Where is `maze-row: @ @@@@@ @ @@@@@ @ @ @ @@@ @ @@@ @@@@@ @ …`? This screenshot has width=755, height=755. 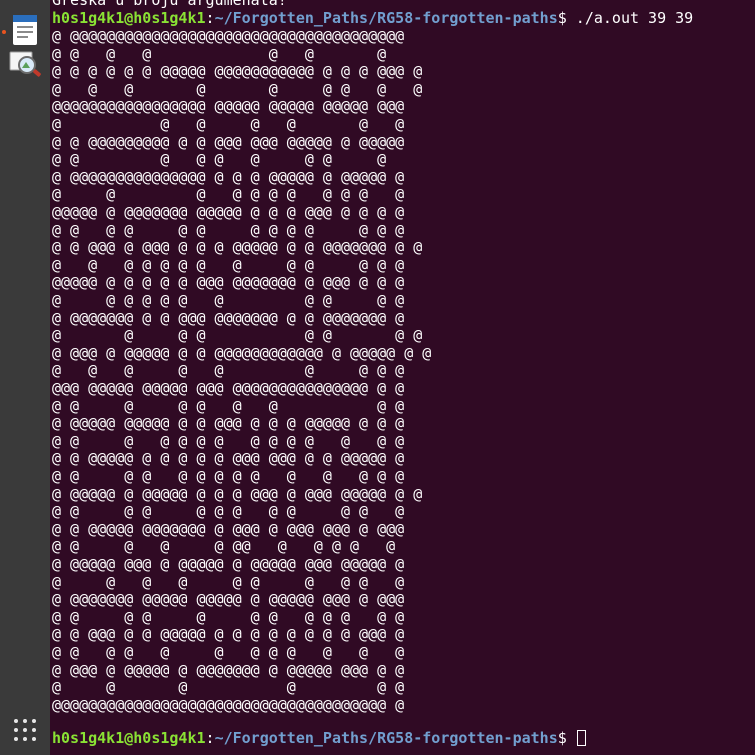 maze-row: @ @@@@@ @ @@@@@ @ @ @ @@@ @ @@@ @@@@@ @ … is located at coordinates (237, 493).